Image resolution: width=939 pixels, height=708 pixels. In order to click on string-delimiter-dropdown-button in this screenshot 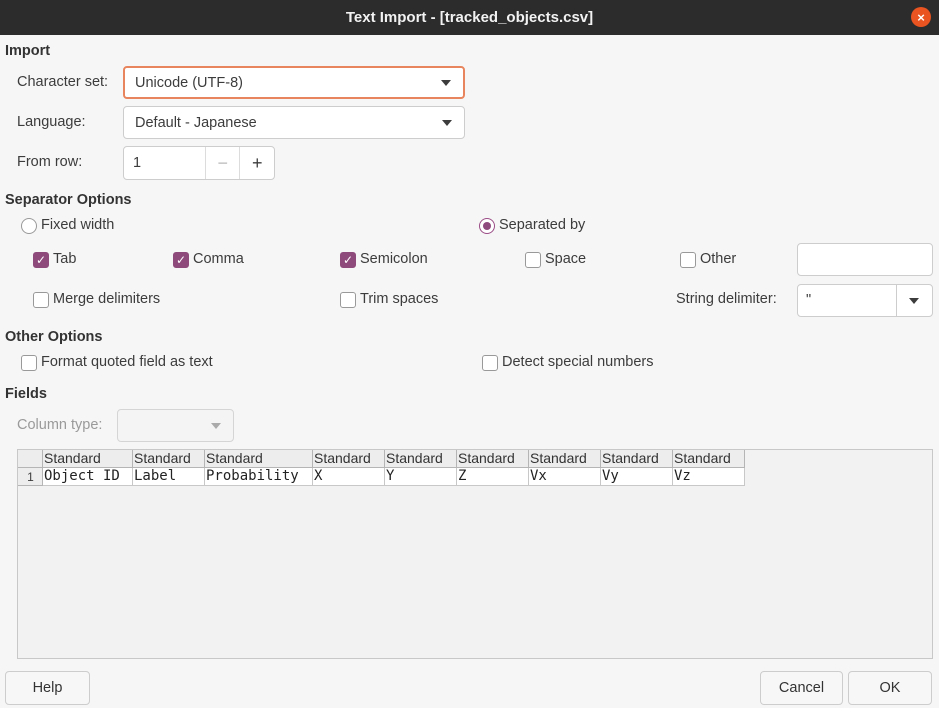, I will do `click(914, 300)`.